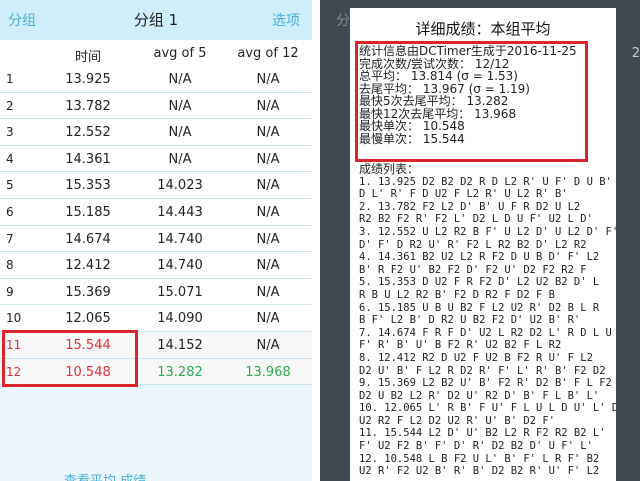  What do you see at coordinates (483, 29) in the screenshot?
I see `dialog-title: 详细成绩：本组平均` at bounding box center [483, 29].